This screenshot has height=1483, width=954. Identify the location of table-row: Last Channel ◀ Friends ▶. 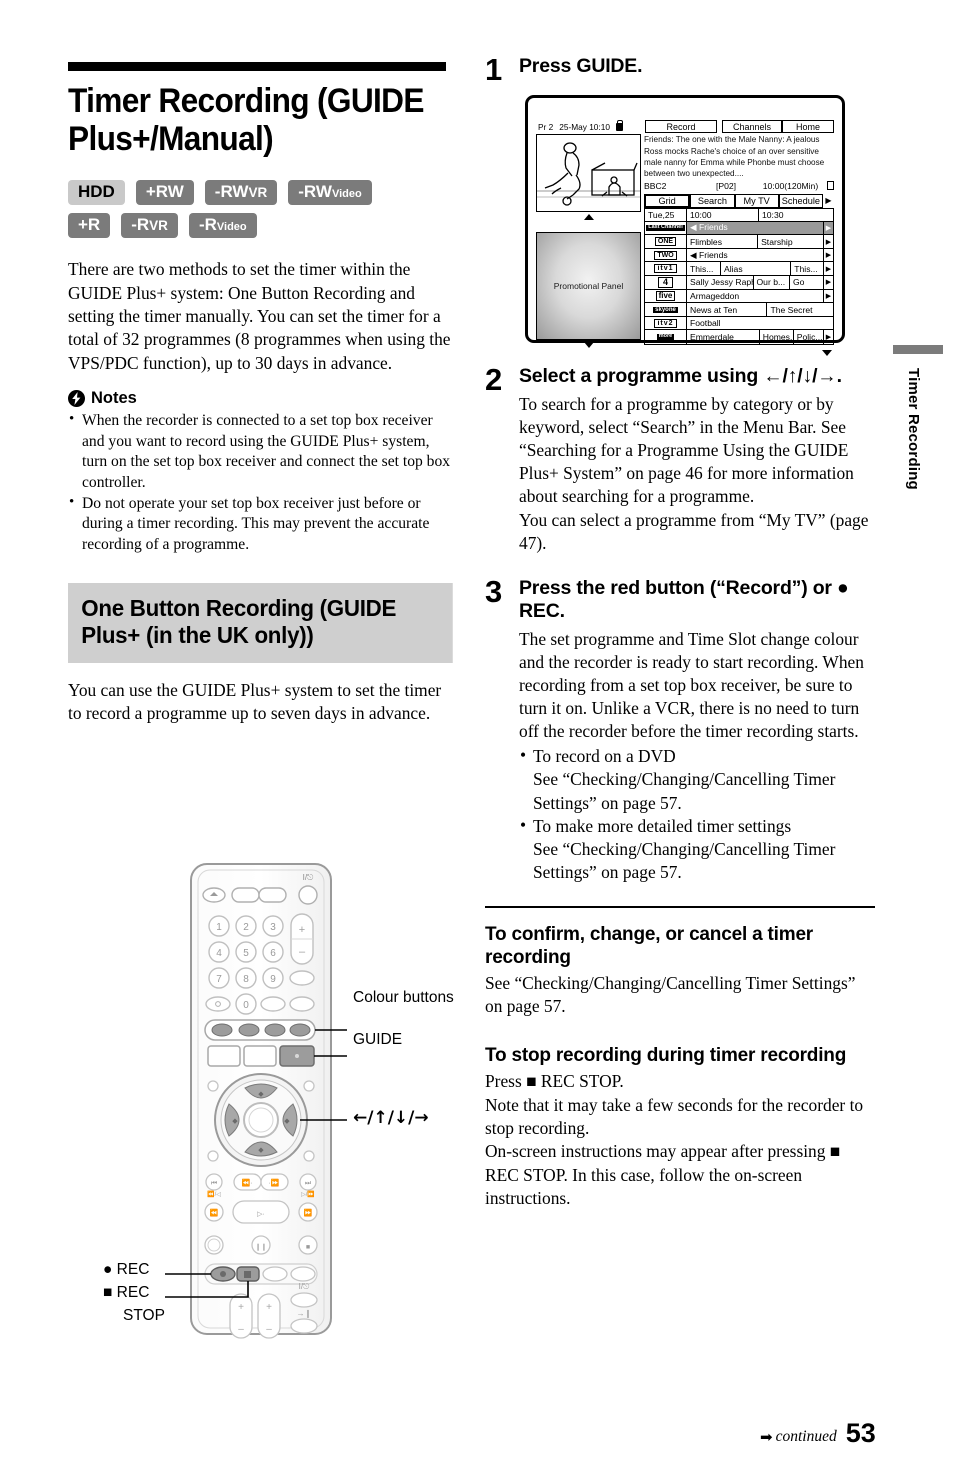
(739, 228).